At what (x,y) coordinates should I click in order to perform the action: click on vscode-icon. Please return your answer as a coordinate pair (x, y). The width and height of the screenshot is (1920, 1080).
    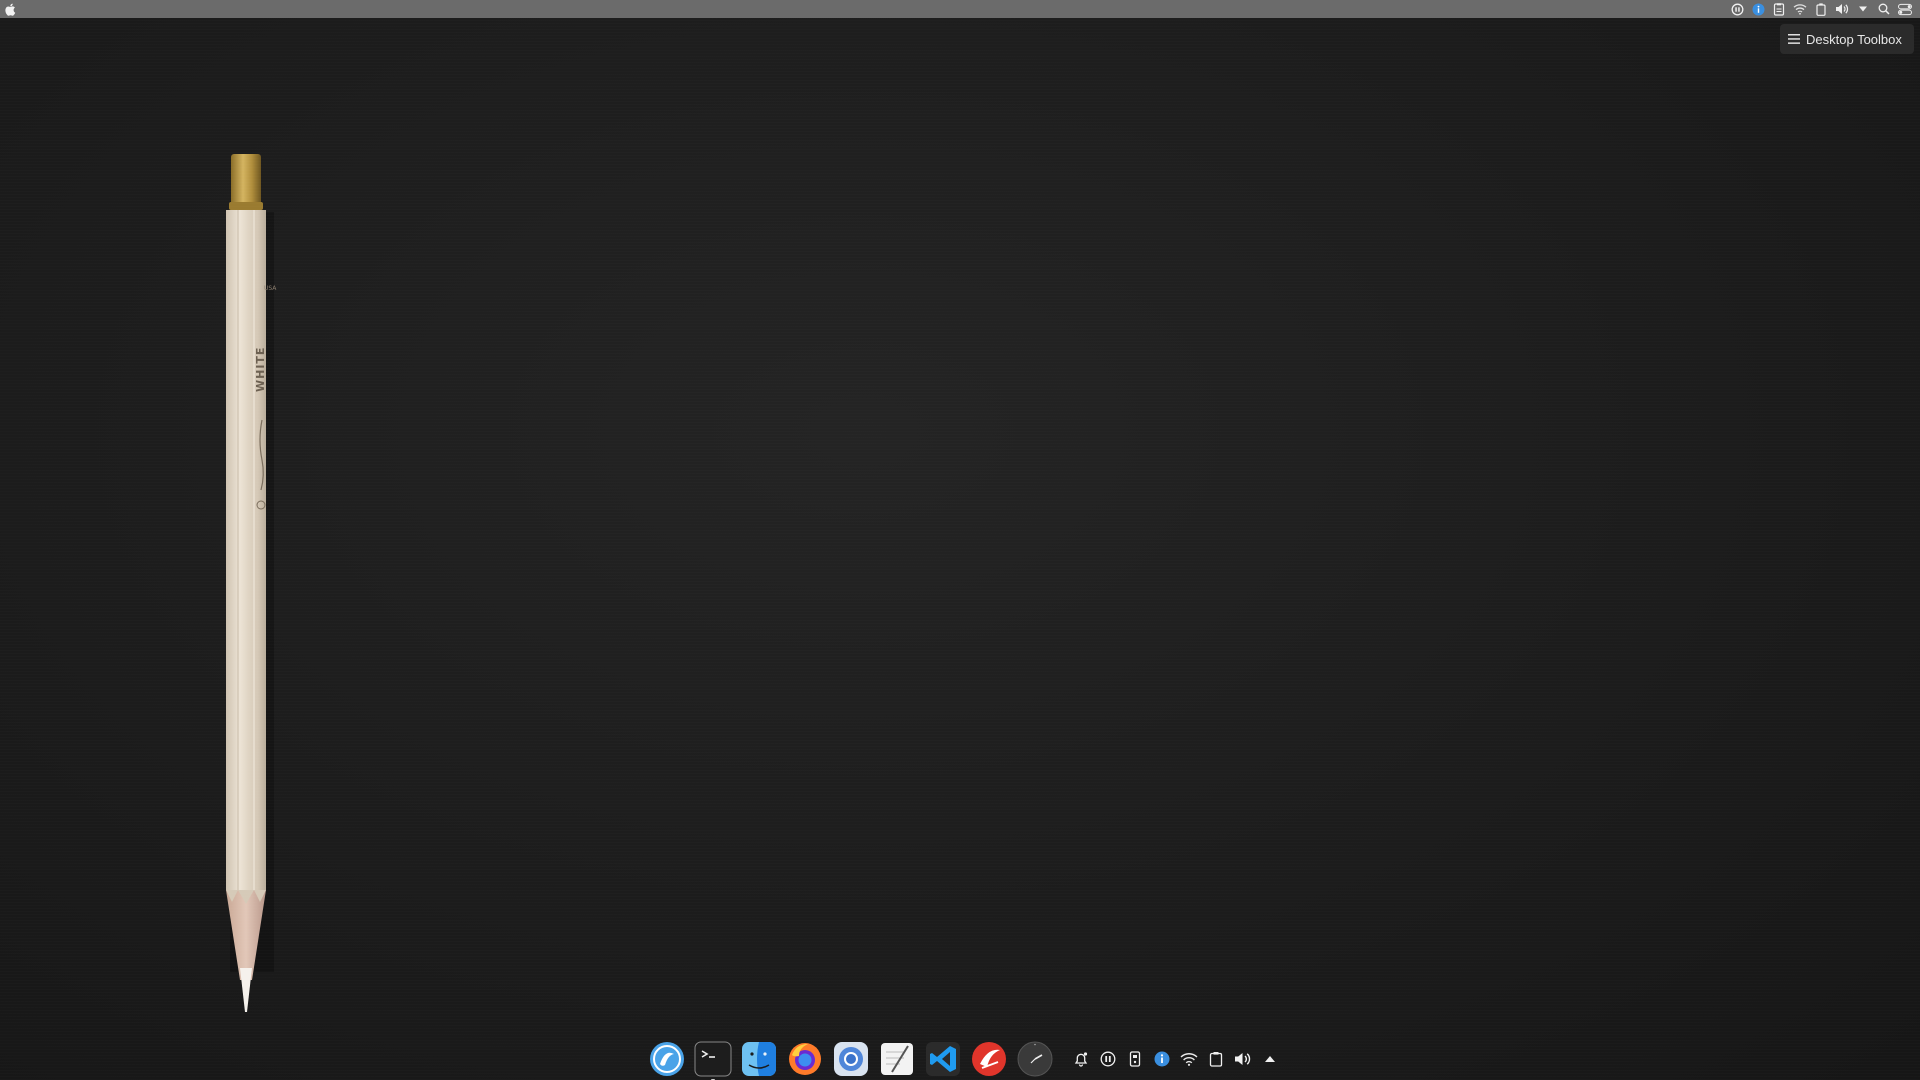
    Looking at the image, I should click on (943, 1059).